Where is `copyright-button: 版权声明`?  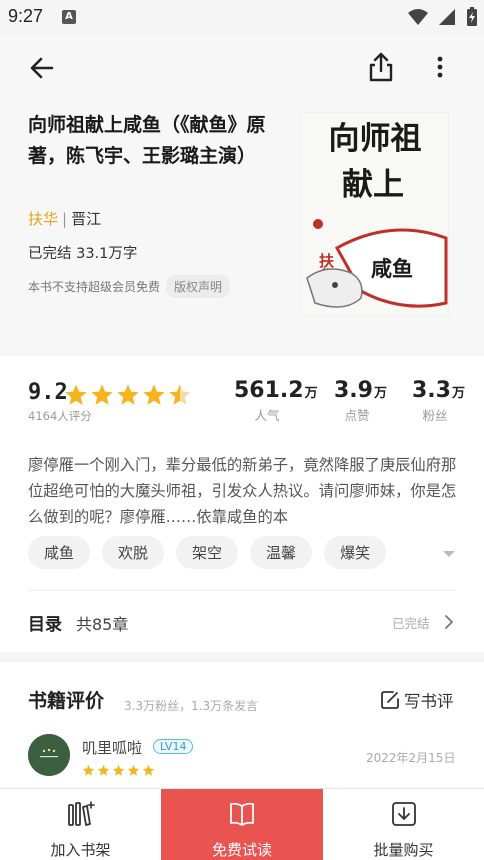 copyright-button: 版权声明 is located at coordinates (198, 286).